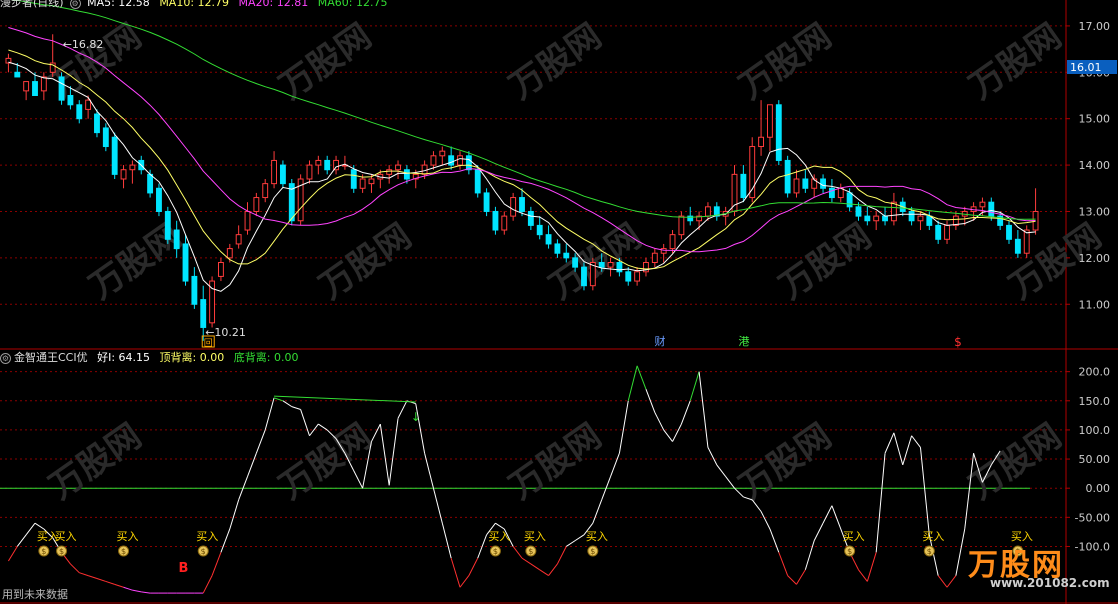  What do you see at coordinates (1095, 372) in the screenshot?
I see `cci-tick-label: 200.0` at bounding box center [1095, 372].